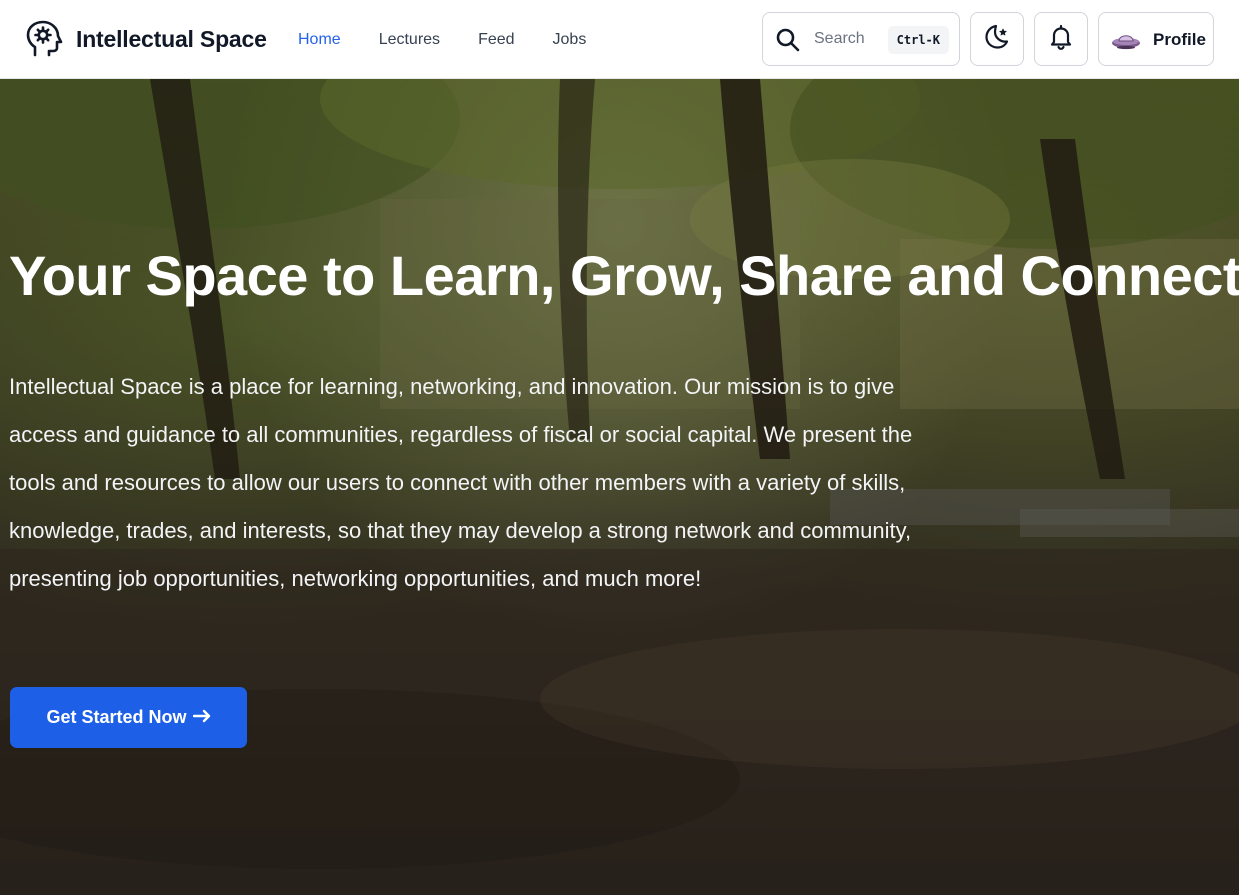 The height and width of the screenshot is (895, 1239). I want to click on theme-toggle-button, so click(997, 39).